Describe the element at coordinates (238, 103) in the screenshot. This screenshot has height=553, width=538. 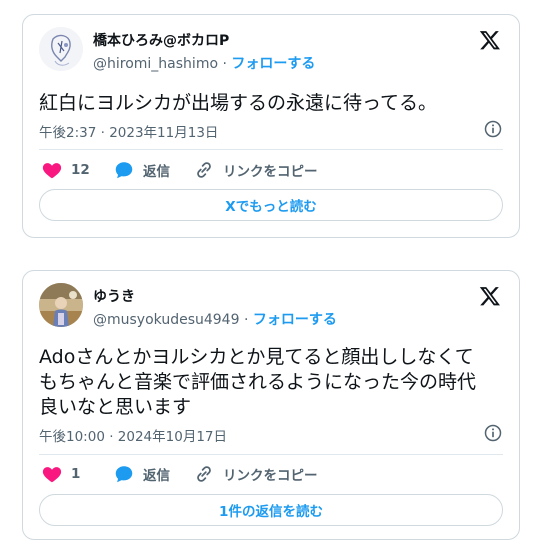
I see `tweet-text: 紅白にヨルシカが出場するの永遠に待ってる。` at that location.